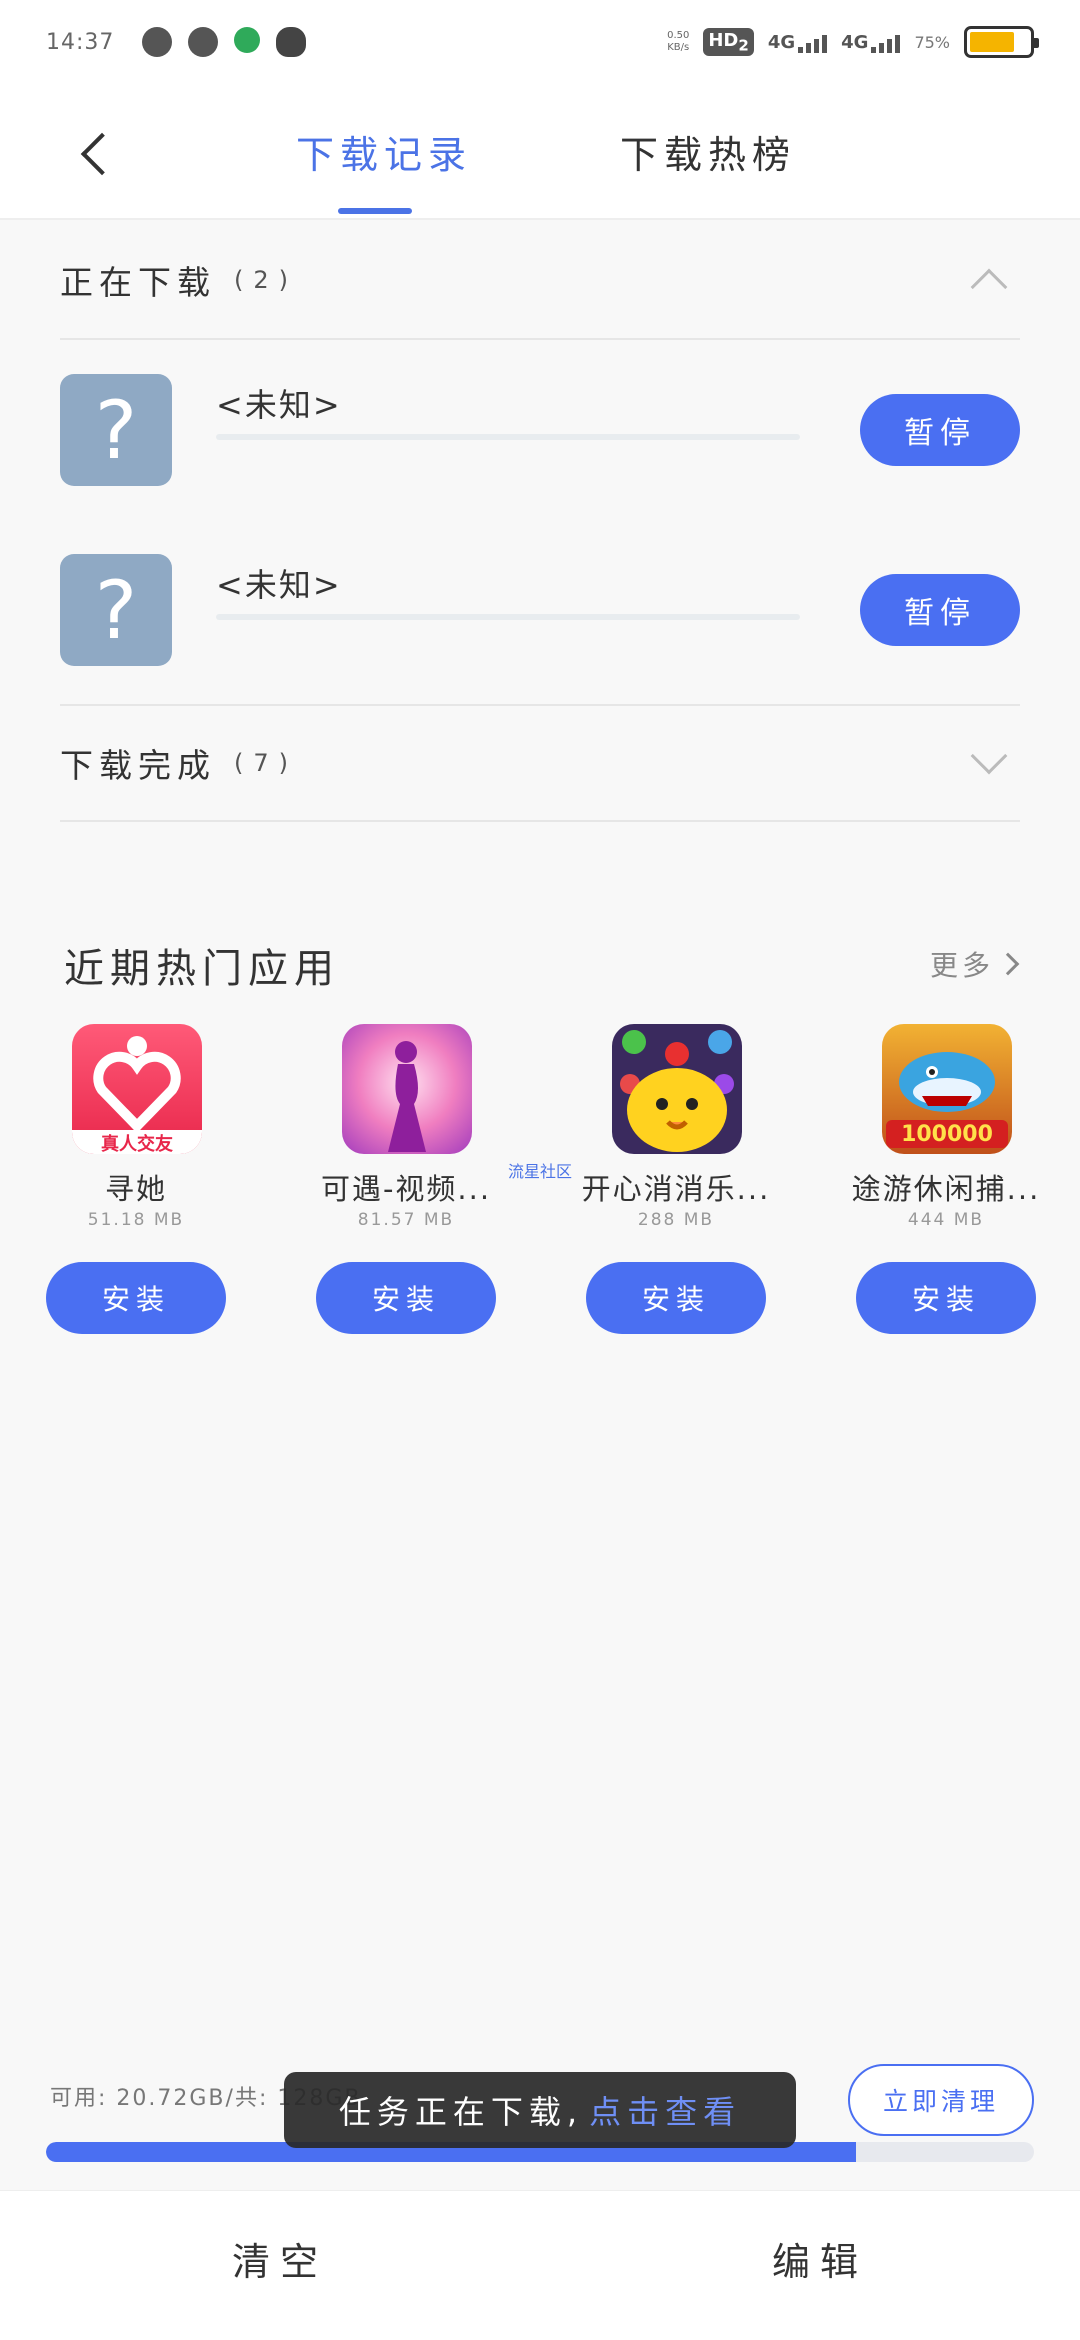  I want to click on speed-notification-icon, so click(203, 42).